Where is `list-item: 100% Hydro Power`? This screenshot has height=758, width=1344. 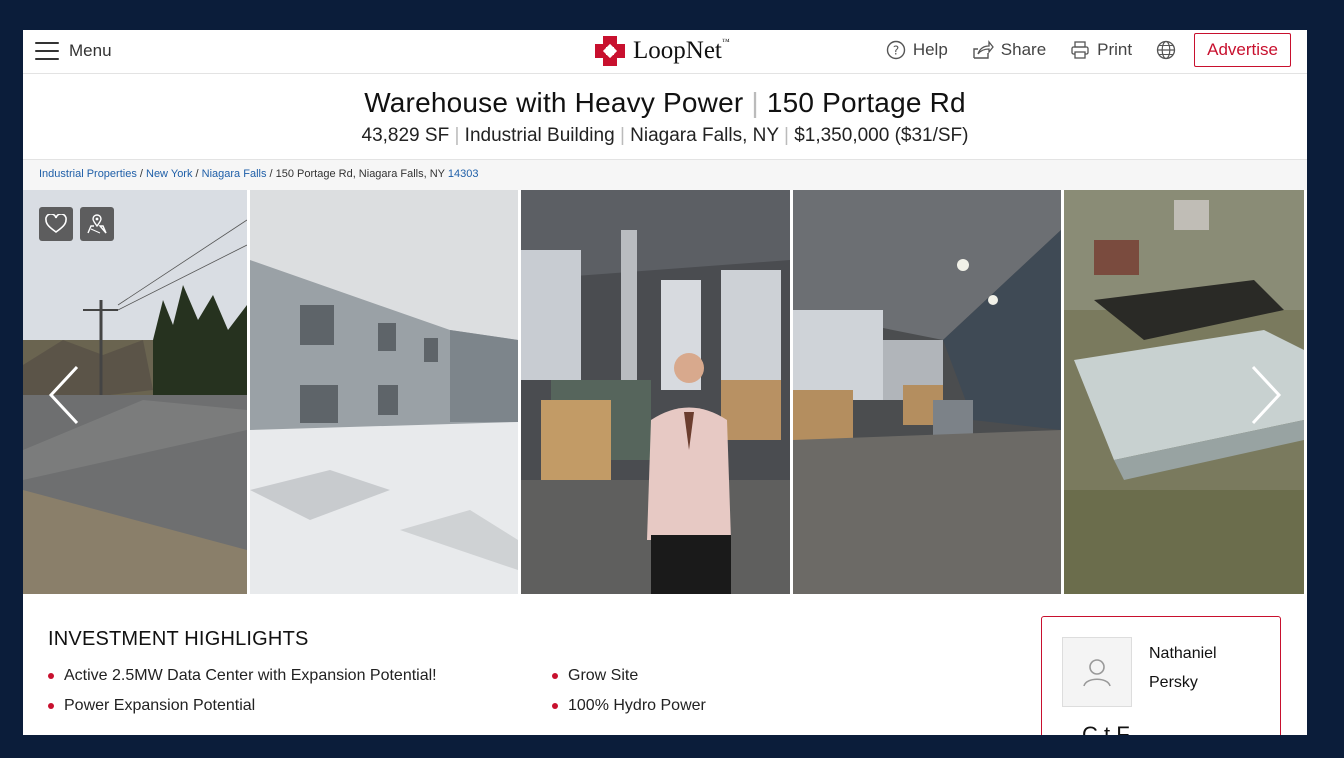
list-item: 100% Hydro Power is located at coordinates (732, 706).